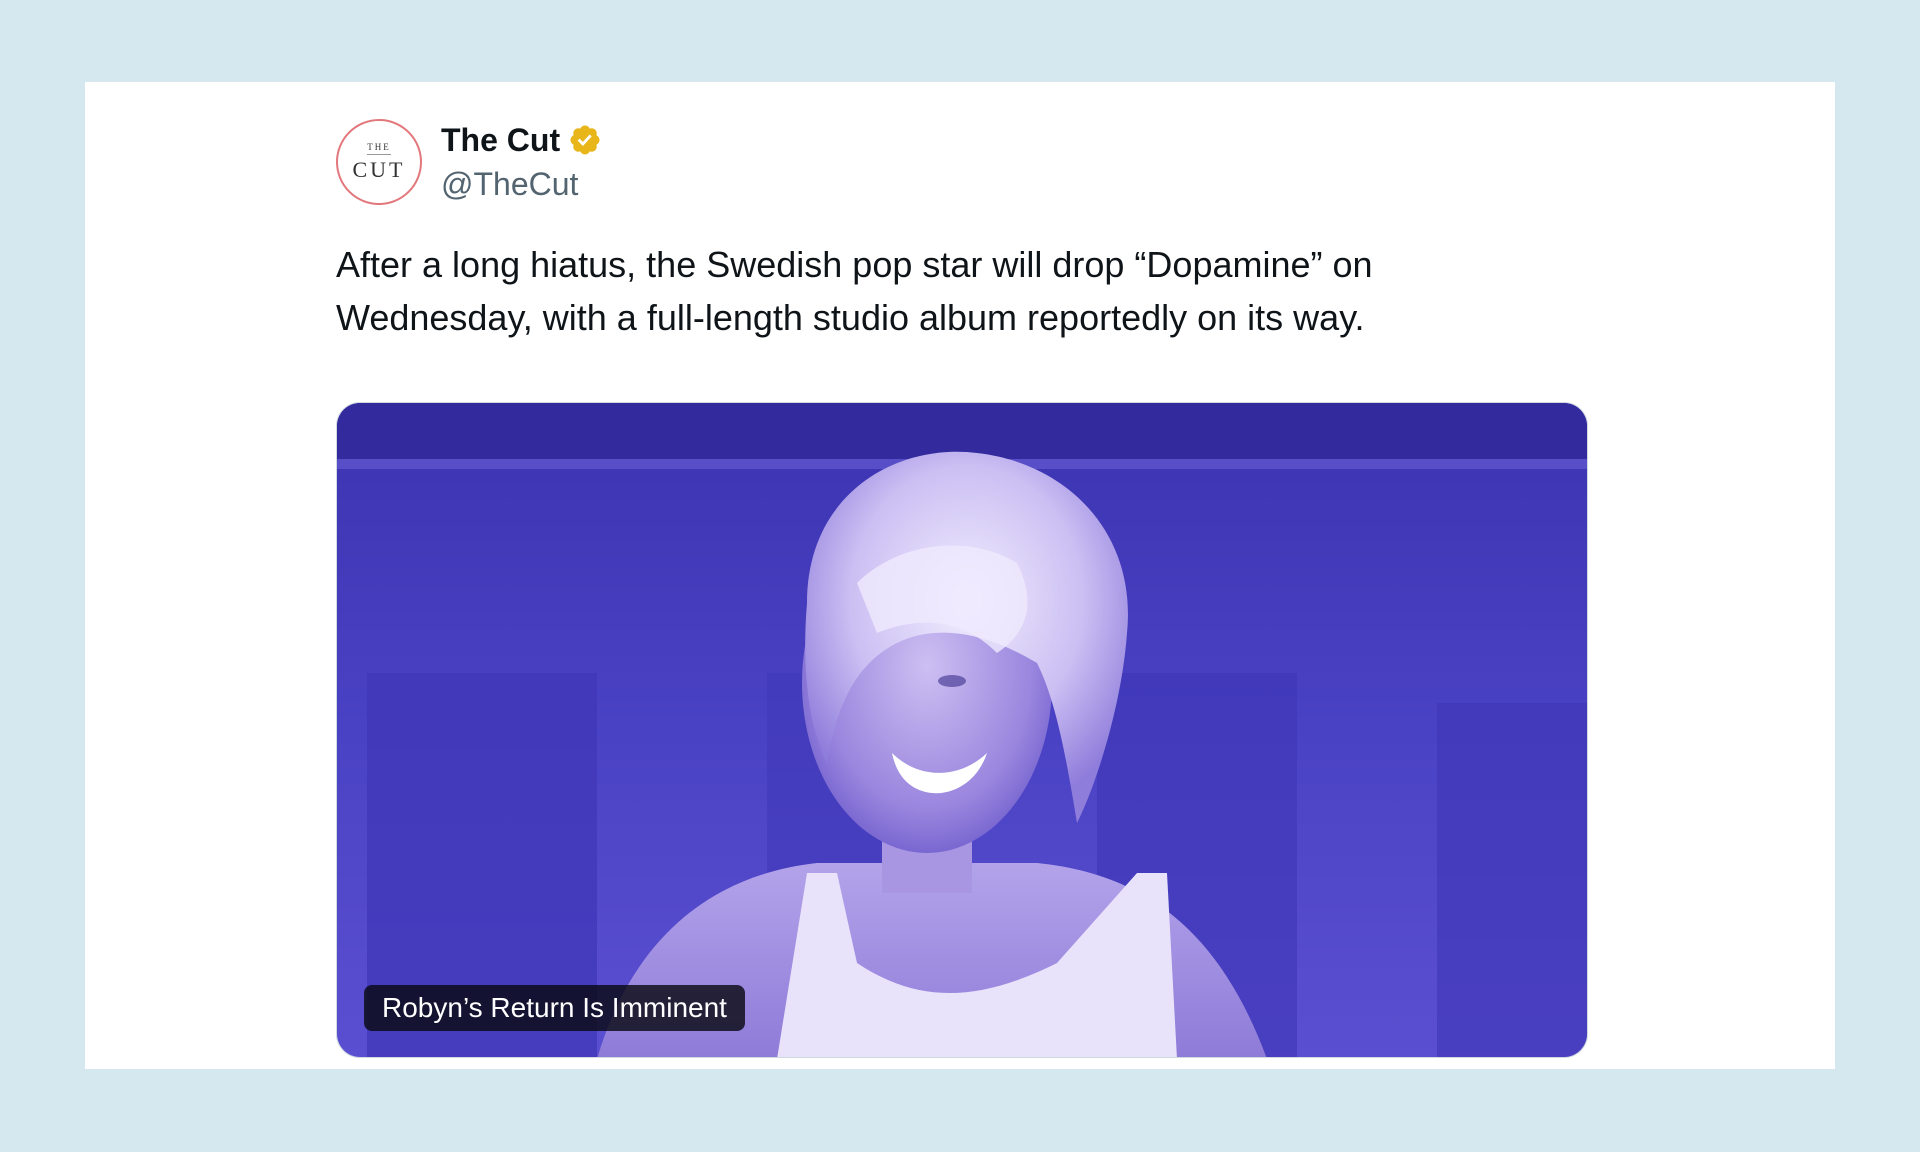  What do you see at coordinates (500, 140) in the screenshot?
I see `display-name: The Cut` at bounding box center [500, 140].